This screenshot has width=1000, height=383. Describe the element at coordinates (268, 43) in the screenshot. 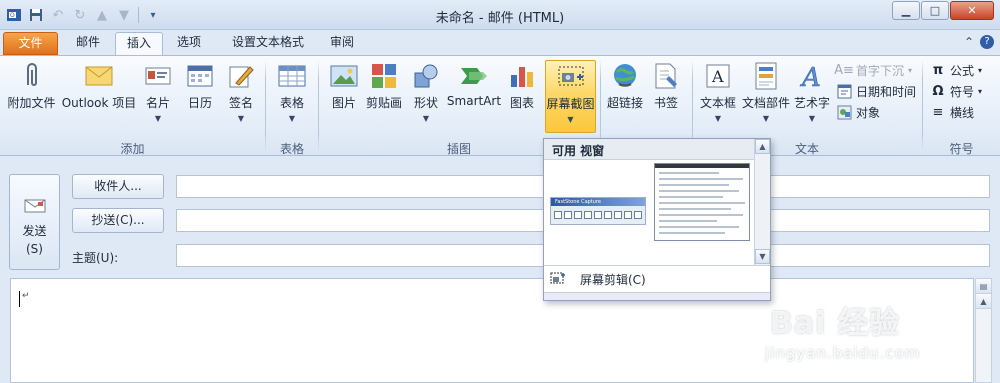

I see `tab-format-text: 设置文本格式` at that location.